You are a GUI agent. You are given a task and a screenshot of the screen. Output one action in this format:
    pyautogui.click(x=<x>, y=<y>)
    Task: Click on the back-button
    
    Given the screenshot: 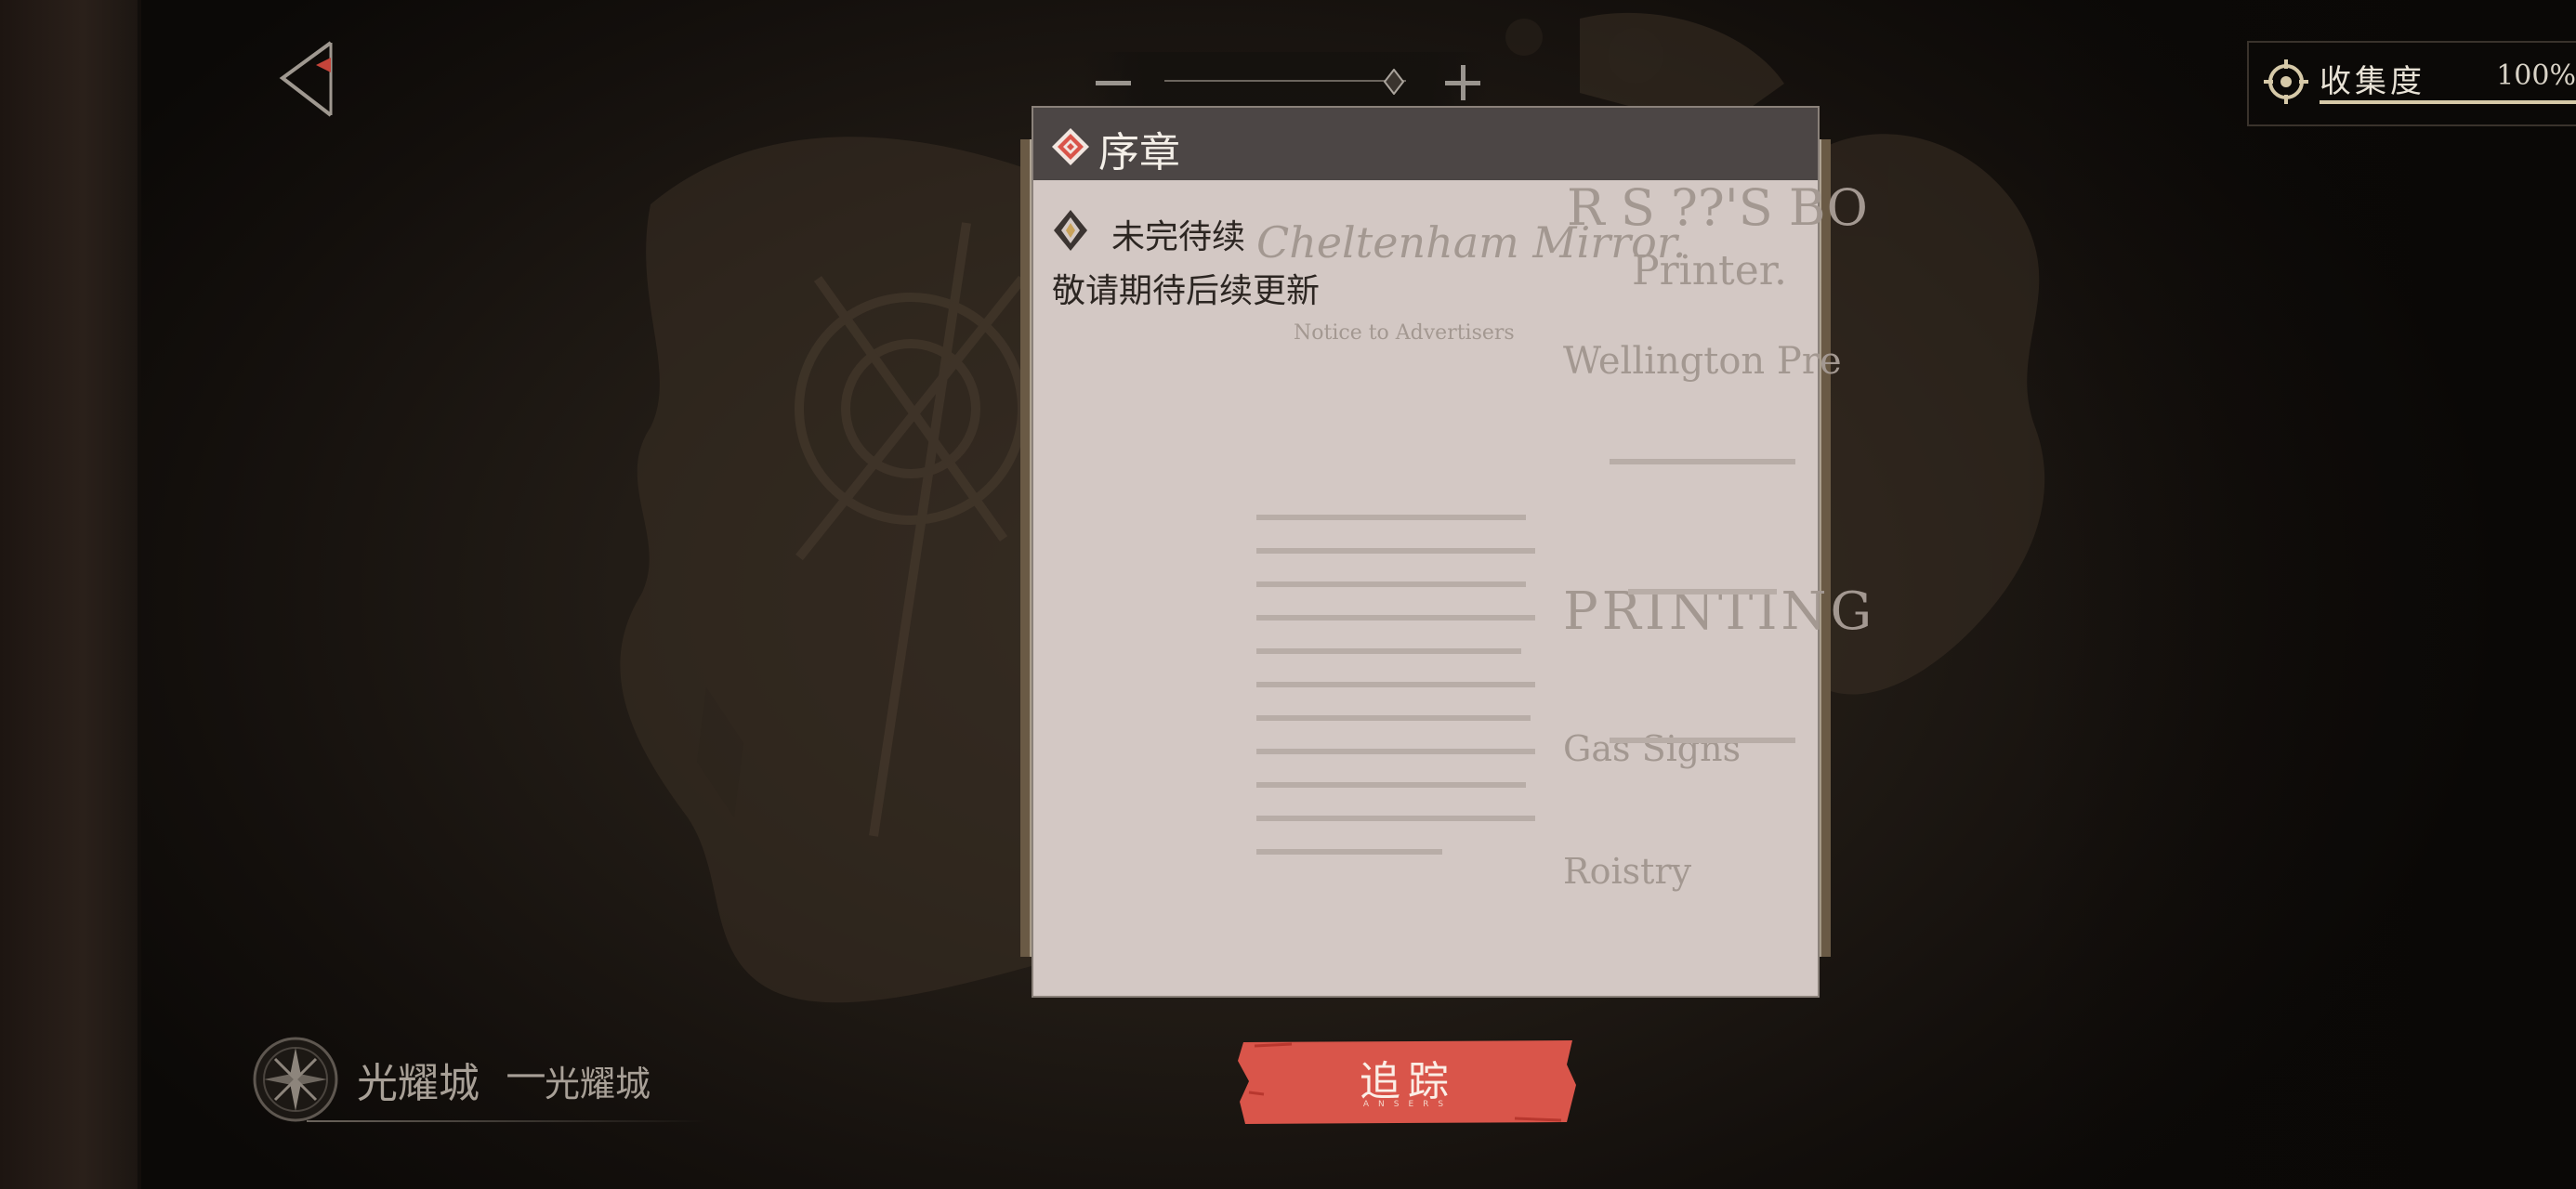 What is the action you would take?
    pyautogui.click(x=306, y=79)
    